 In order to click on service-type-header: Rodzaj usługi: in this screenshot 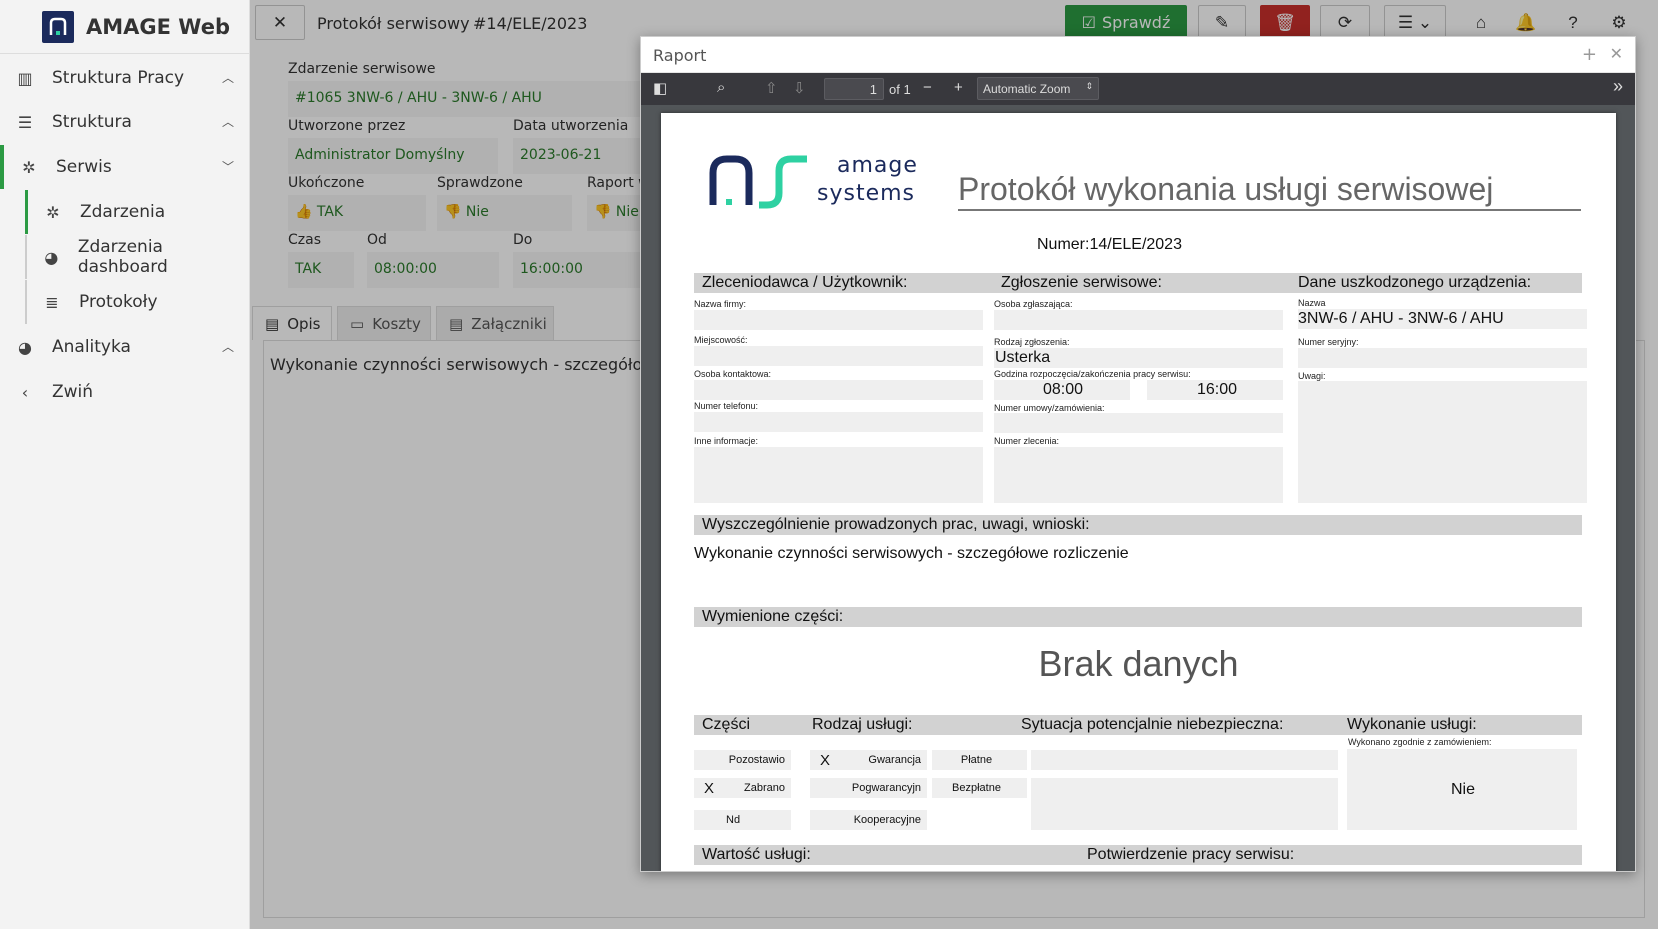, I will do `click(862, 724)`.